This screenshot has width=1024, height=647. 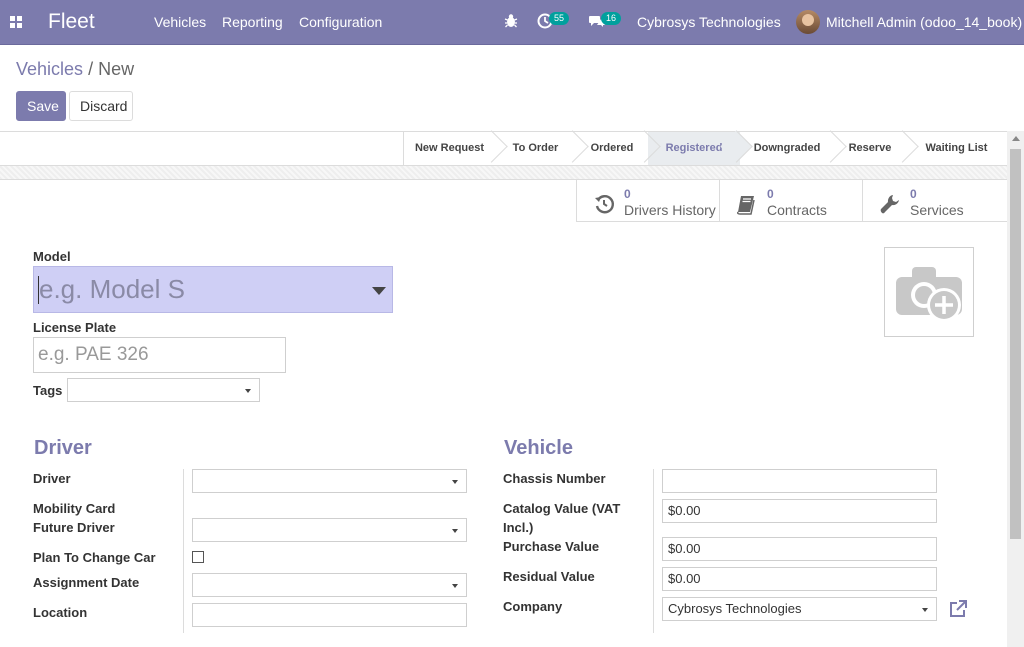 I want to click on services-count: 0, so click(x=913, y=194).